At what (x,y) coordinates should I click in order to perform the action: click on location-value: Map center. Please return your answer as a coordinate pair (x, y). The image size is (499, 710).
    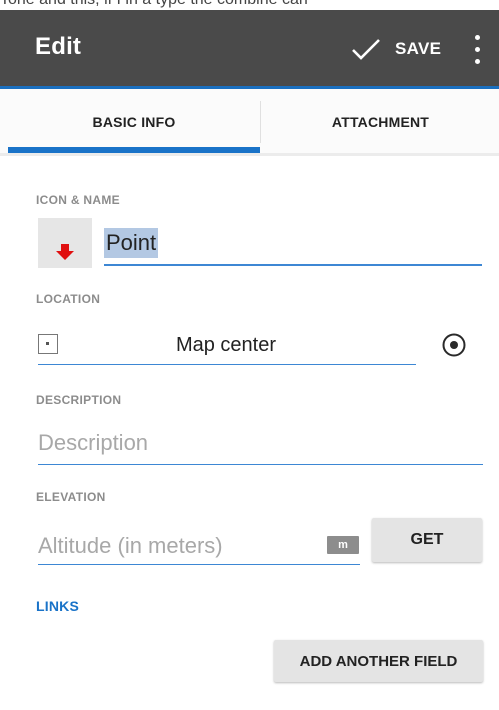
    Looking at the image, I should click on (226, 345).